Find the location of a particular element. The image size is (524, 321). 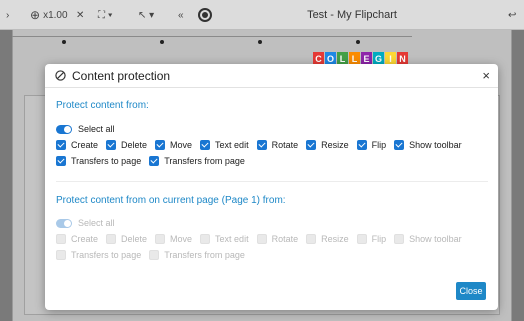

select-all-toggle-disabled: Select all is located at coordinates (85, 223).